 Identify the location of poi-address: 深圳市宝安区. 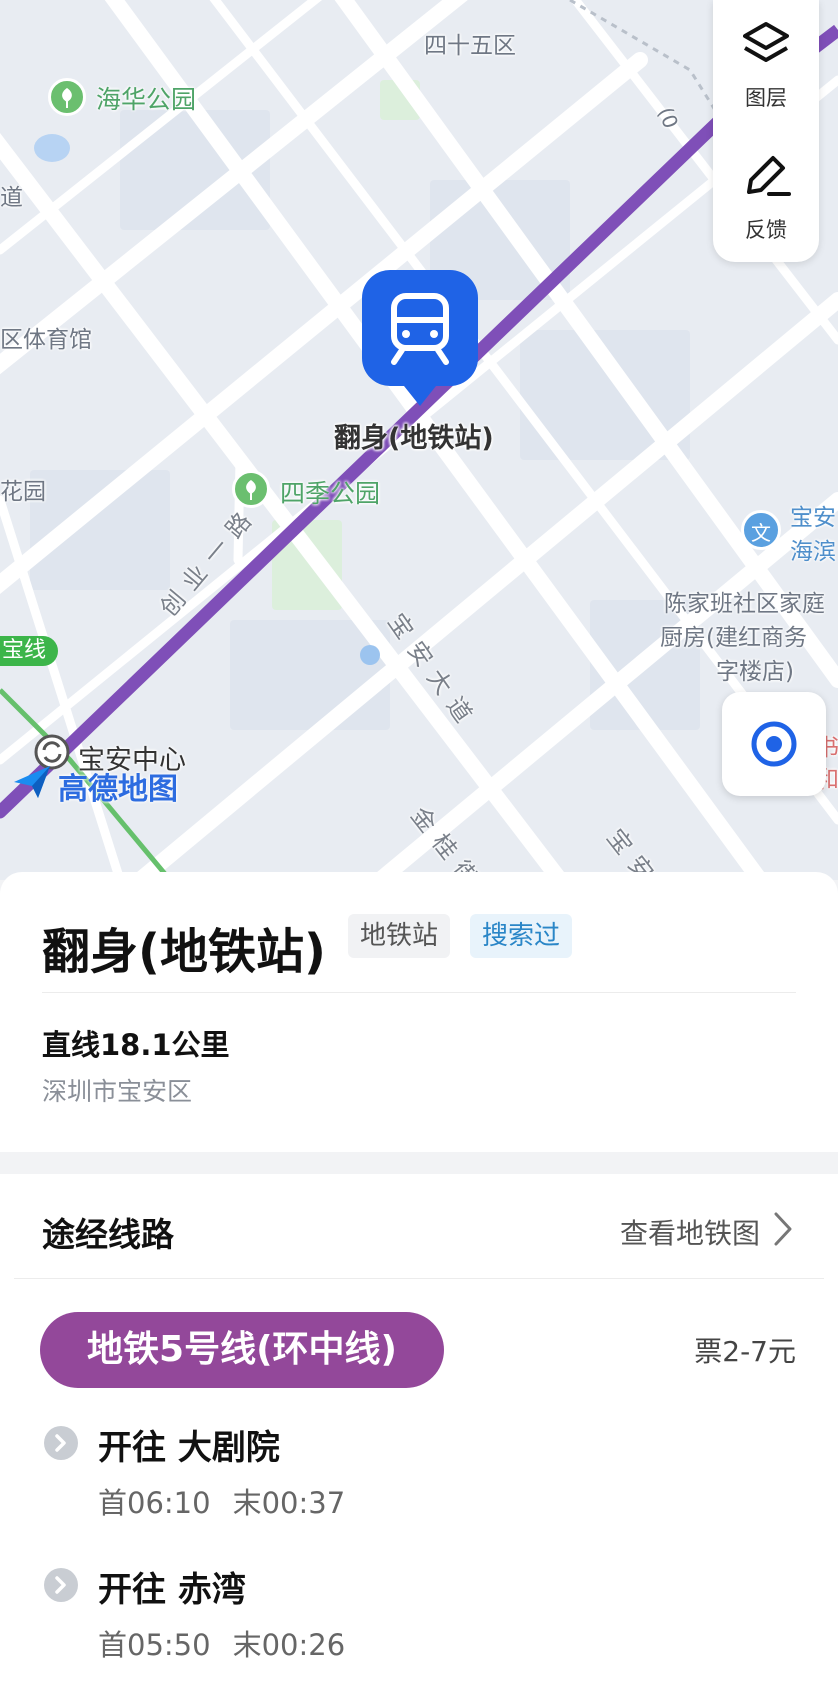
(117, 1091).